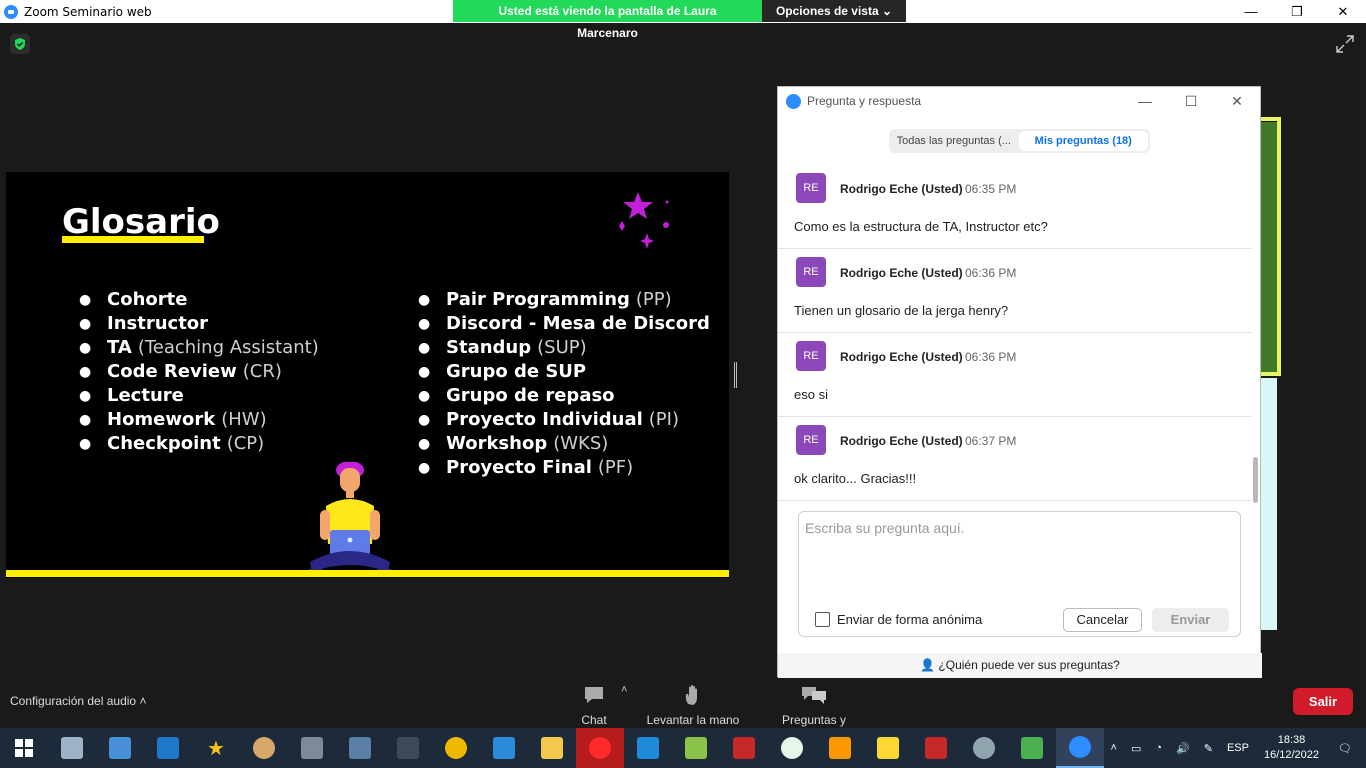  What do you see at coordinates (594, 720) in the screenshot?
I see `chat-label: Chat` at bounding box center [594, 720].